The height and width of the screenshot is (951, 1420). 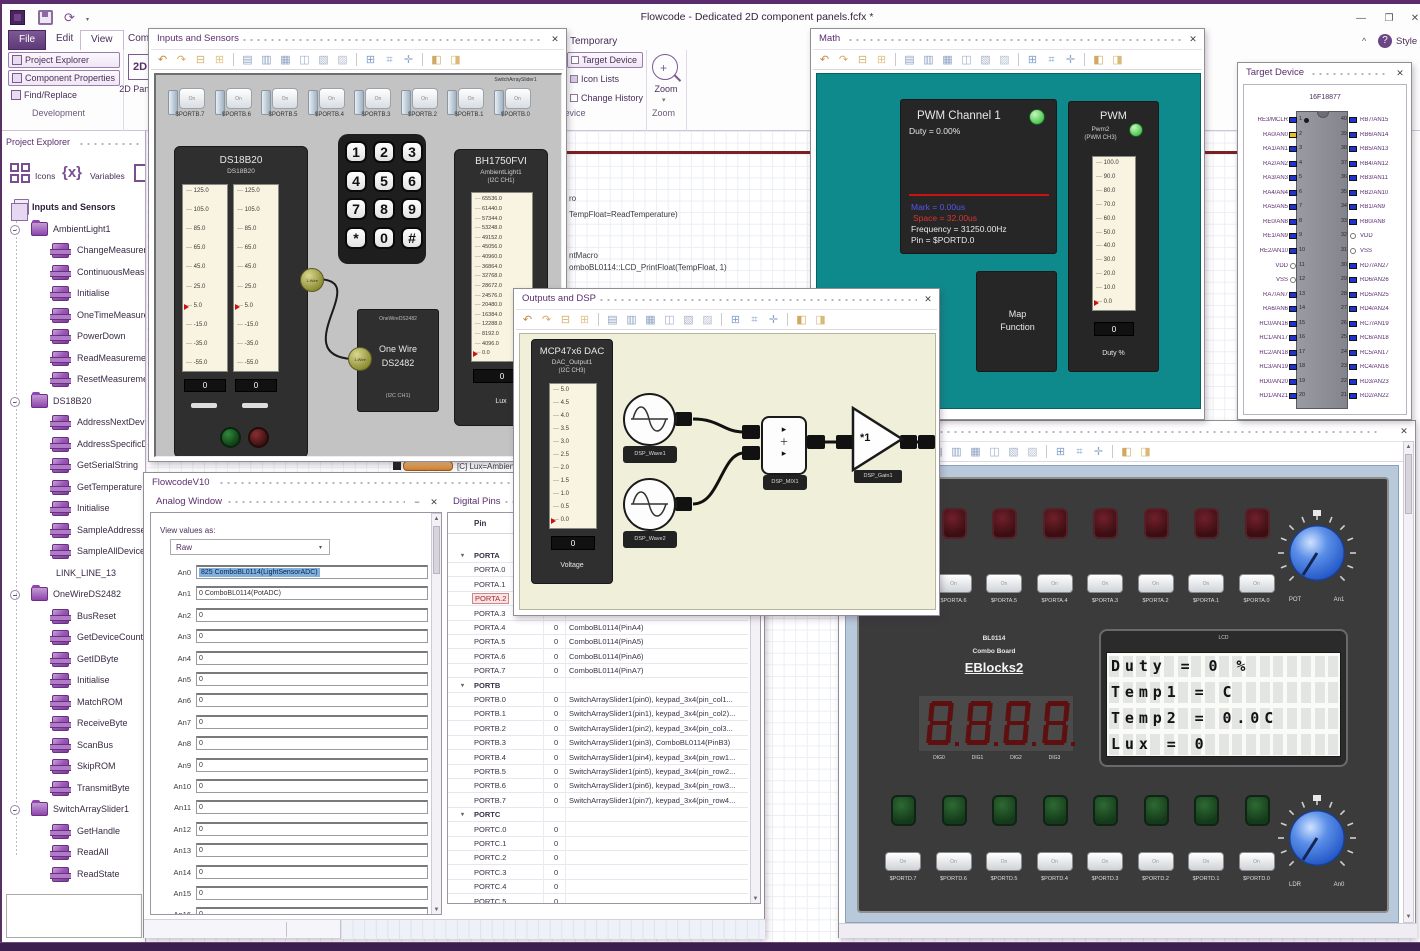 What do you see at coordinates (258, 437) in the screenshot?
I see `ds18b20-red-led` at bounding box center [258, 437].